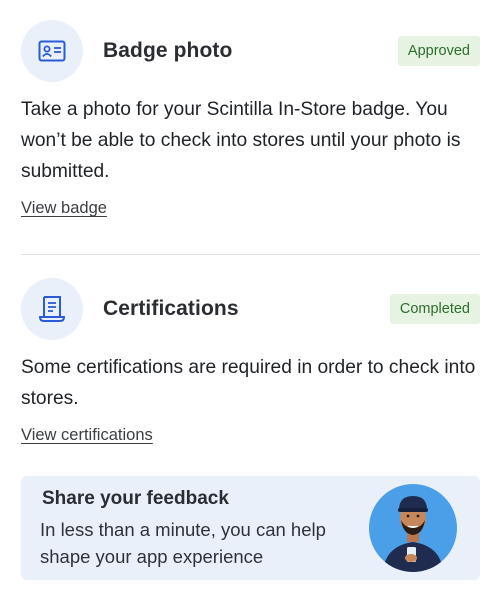 This screenshot has height=600, width=501. I want to click on view-certifications-link: View certifications, so click(87, 435).